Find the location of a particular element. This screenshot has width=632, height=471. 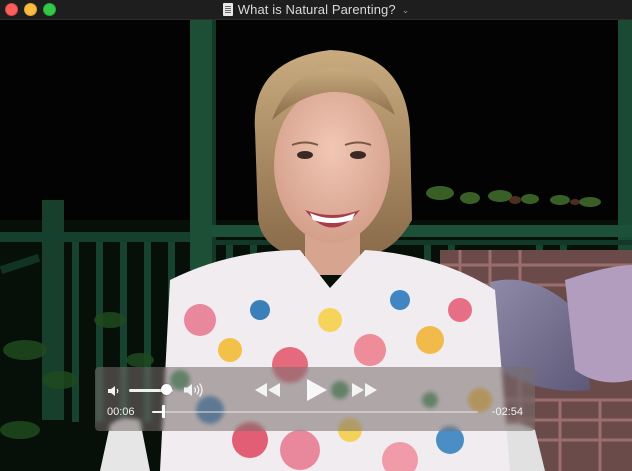

playback-controls: 00:06 -02:54 is located at coordinates (315, 399).